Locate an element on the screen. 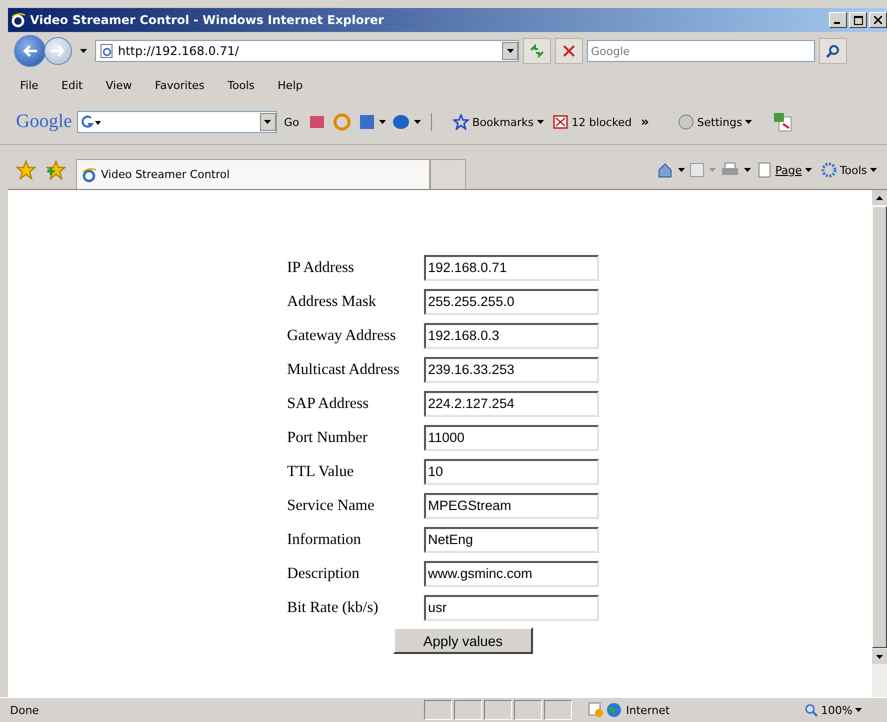 This screenshot has width=887, height=722. apply-button: Apply values is located at coordinates (463, 640).